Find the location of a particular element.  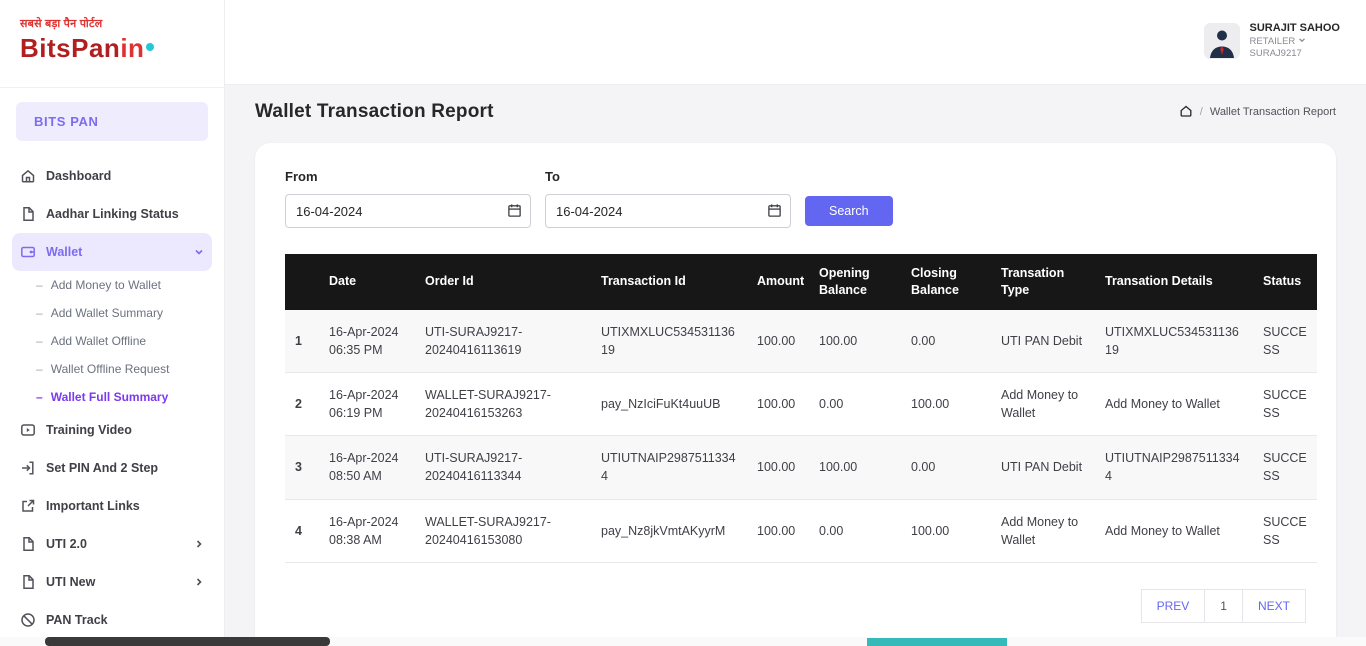

cell-transaction-id: UTIXMXLUC53453113619 is located at coordinates (669, 341).